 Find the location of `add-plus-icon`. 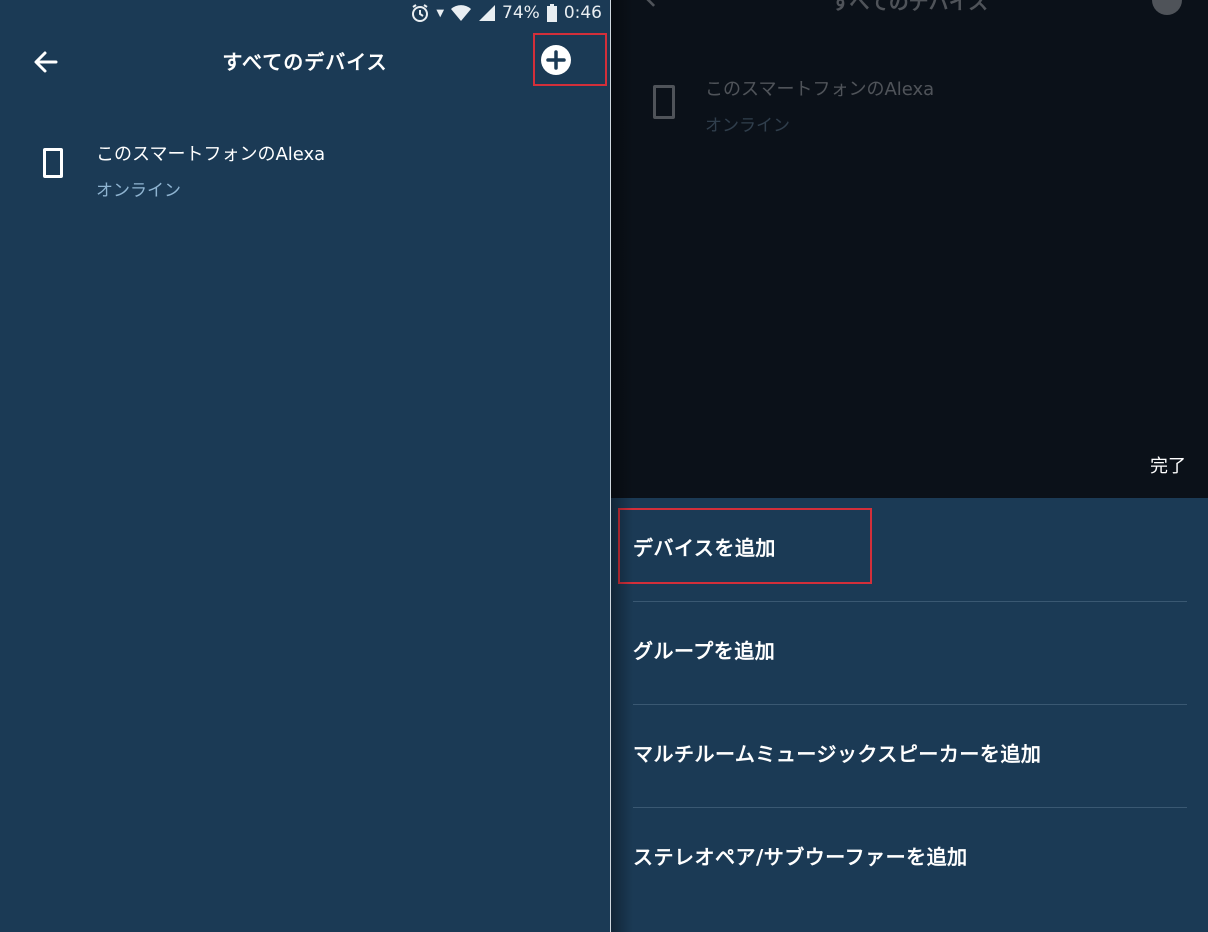

add-plus-icon is located at coordinates (1167, 8).